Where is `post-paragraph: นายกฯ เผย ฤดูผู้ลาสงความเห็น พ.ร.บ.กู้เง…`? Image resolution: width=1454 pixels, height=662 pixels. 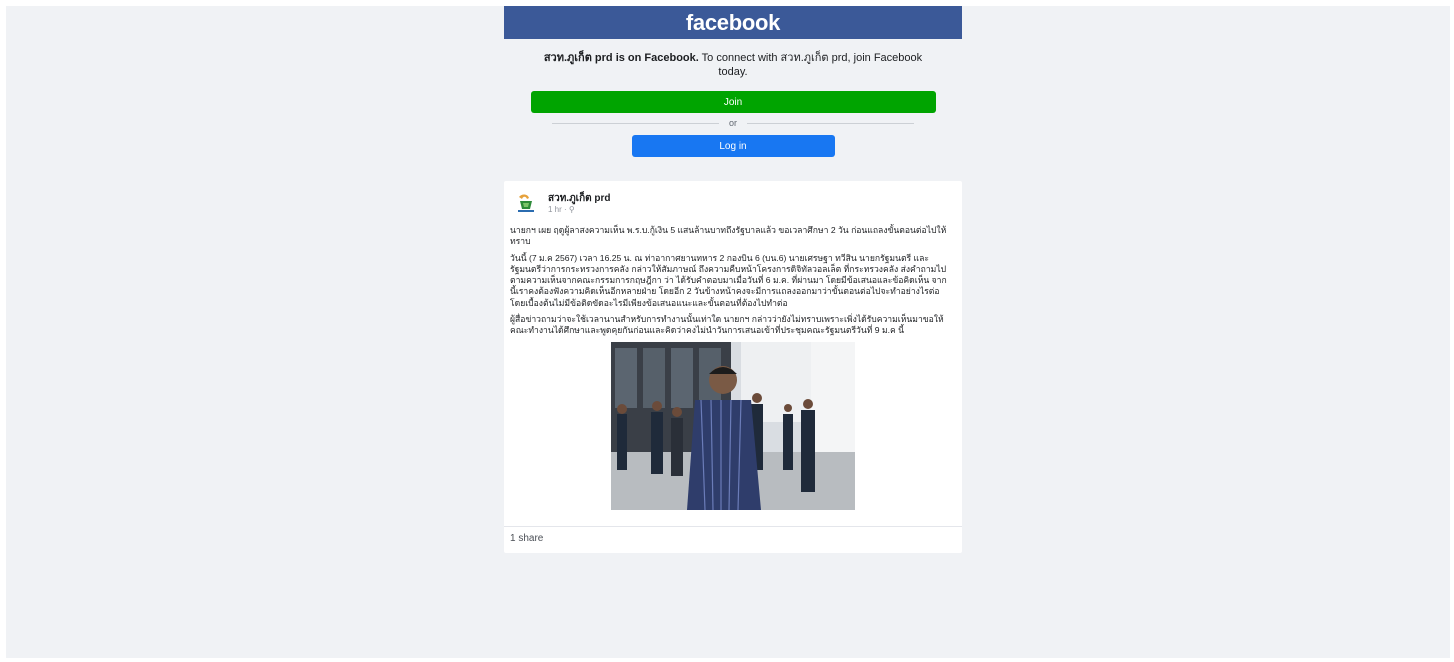
post-paragraph: นายกฯ เผย ฤดูผู้ลาสงความเห็น พ.ร.บ.กู้เง… is located at coordinates (728, 236).